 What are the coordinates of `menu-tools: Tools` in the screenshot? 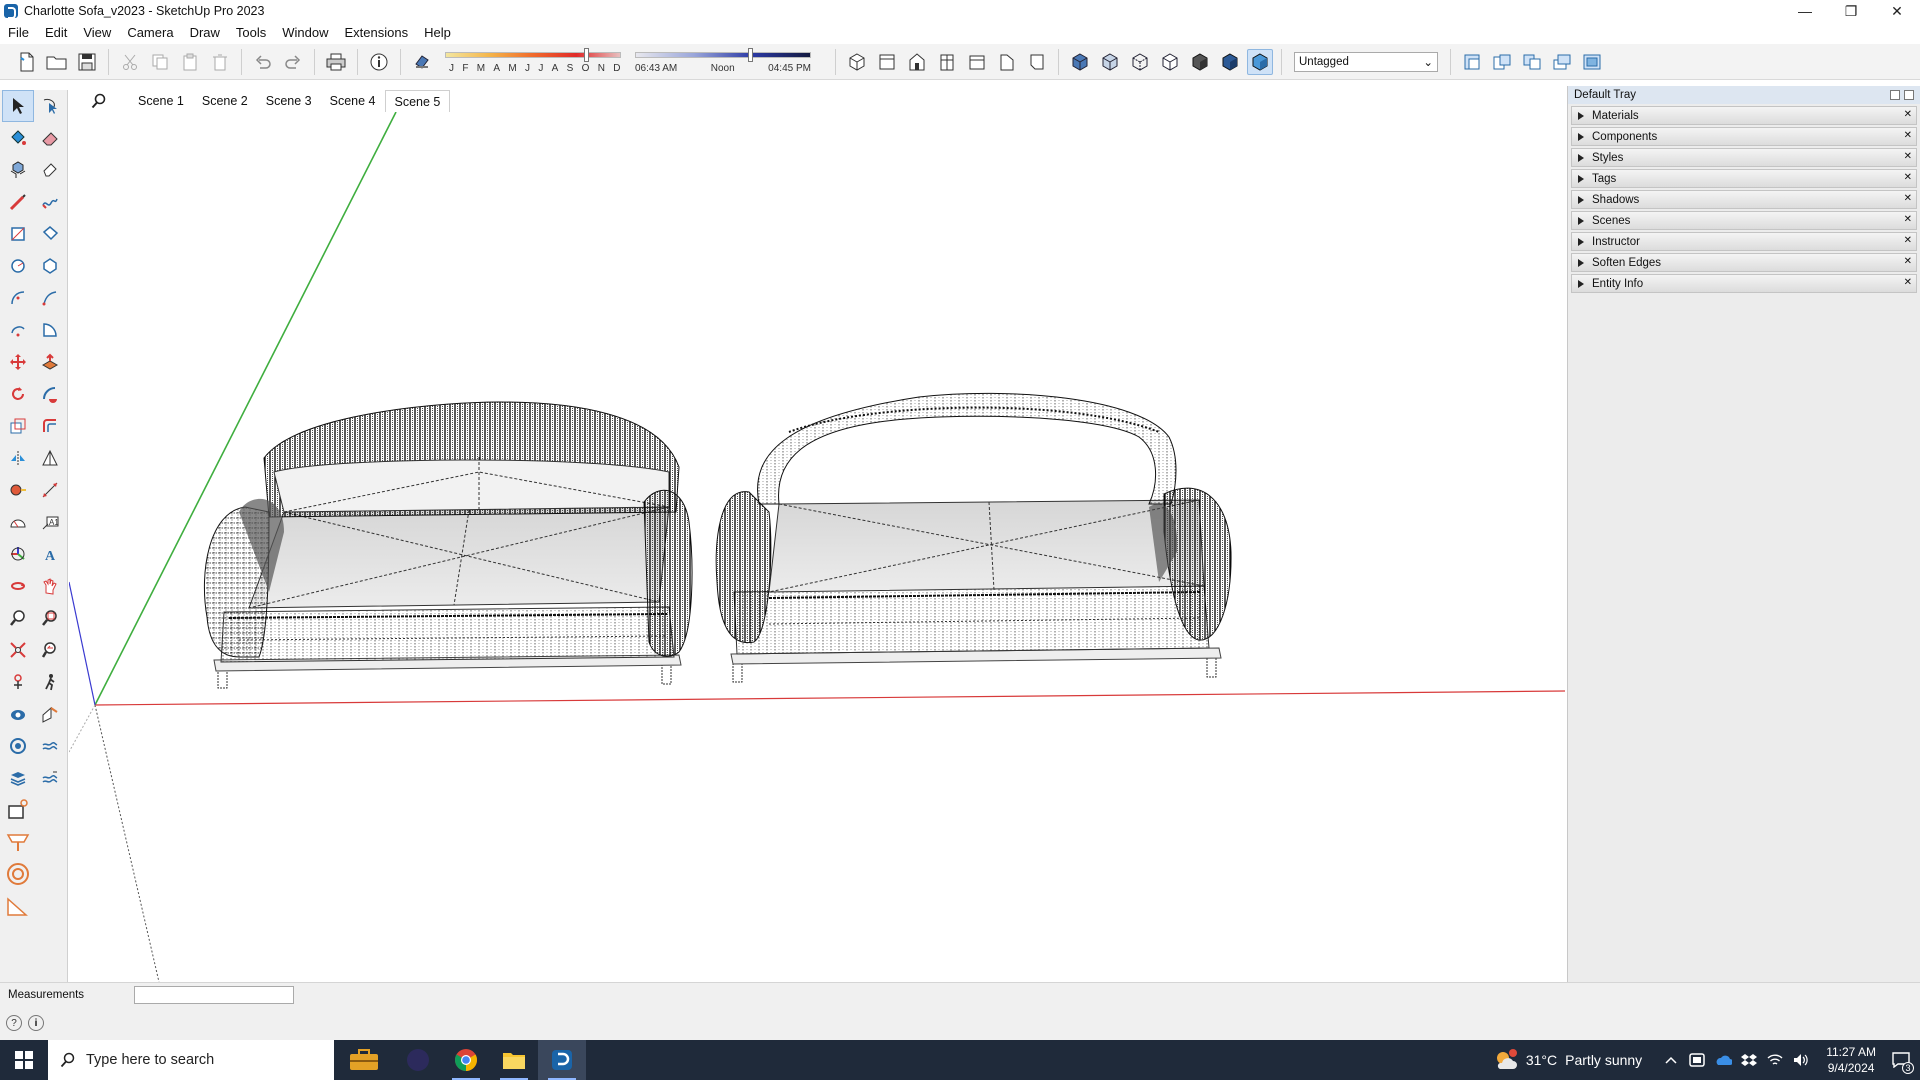 It's located at (251, 33).